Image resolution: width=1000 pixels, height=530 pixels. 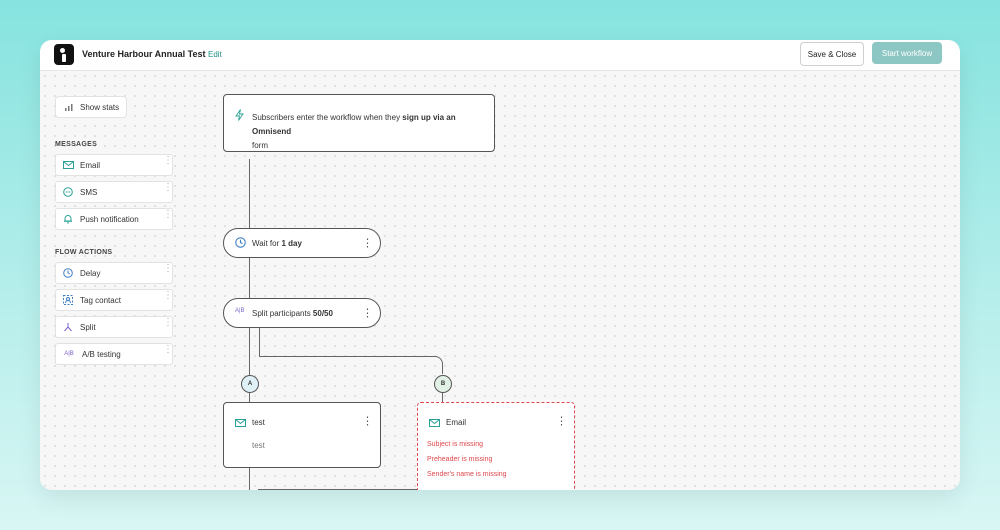 What do you see at coordinates (69, 107) in the screenshot?
I see `bar-chart-icon` at bounding box center [69, 107].